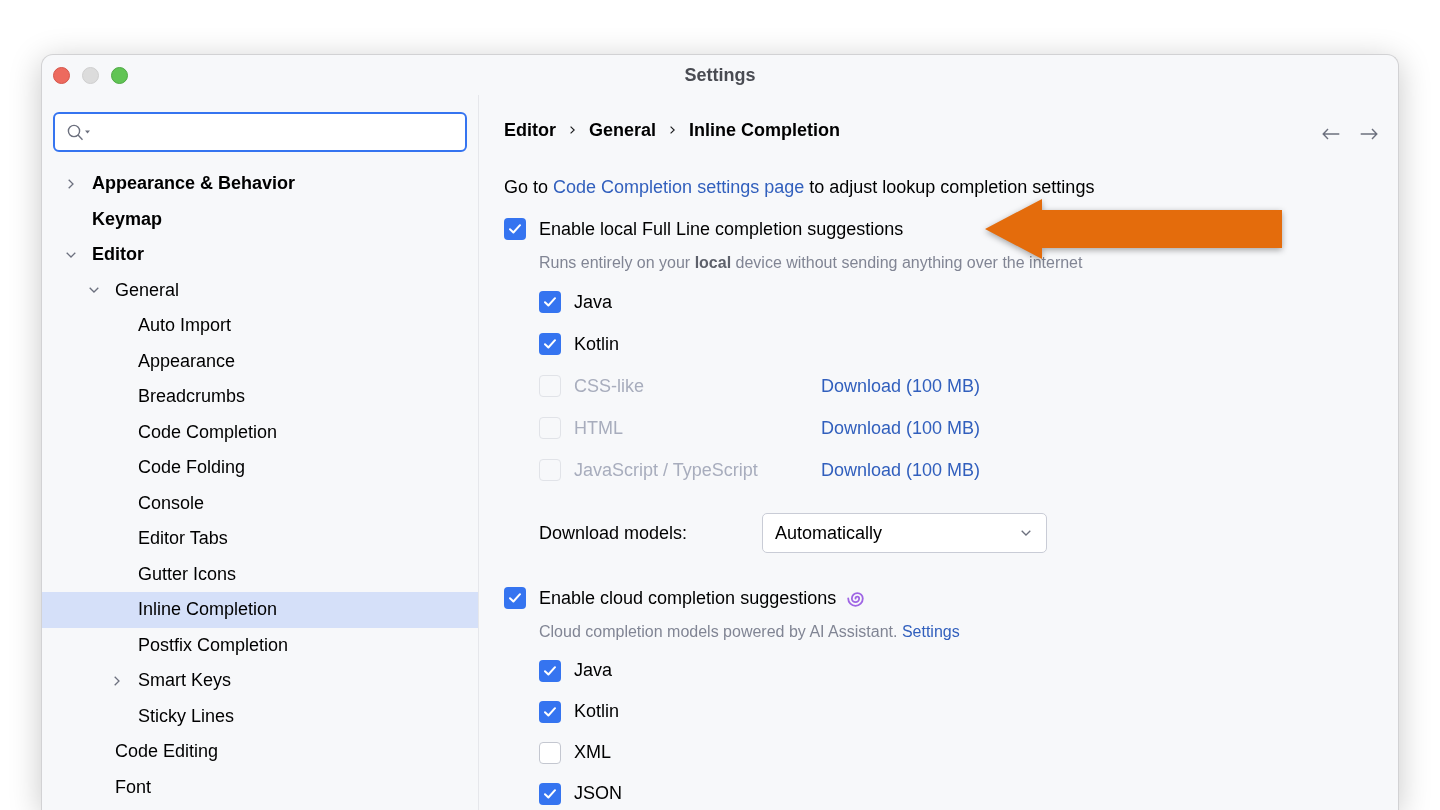 The width and height of the screenshot is (1440, 810). What do you see at coordinates (260, 574) in the screenshot?
I see `tree-item: Gutter Icons` at bounding box center [260, 574].